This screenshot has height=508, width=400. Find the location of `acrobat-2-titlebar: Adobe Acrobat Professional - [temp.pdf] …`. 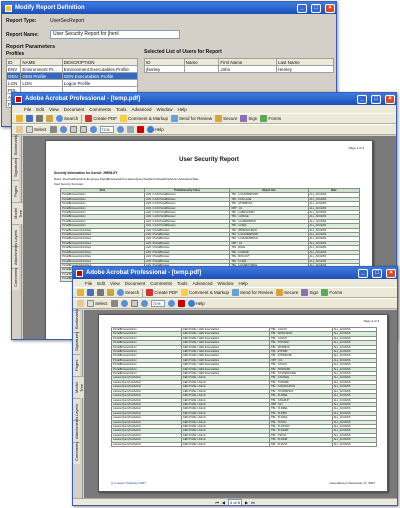

acrobat-2-titlebar: Adobe Acrobat Professional - [temp.pdf] … is located at coordinates (235, 273).